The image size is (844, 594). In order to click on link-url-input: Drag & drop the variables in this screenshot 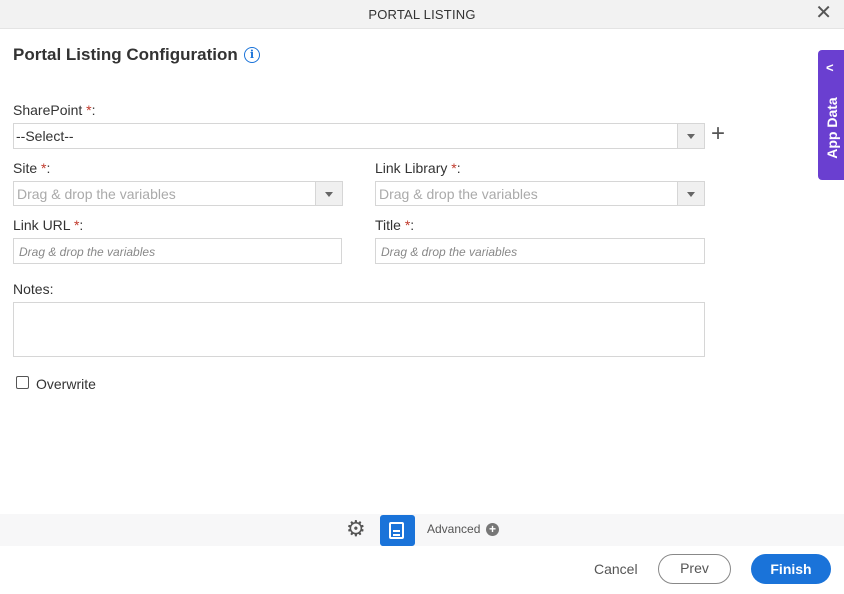, I will do `click(177, 251)`.